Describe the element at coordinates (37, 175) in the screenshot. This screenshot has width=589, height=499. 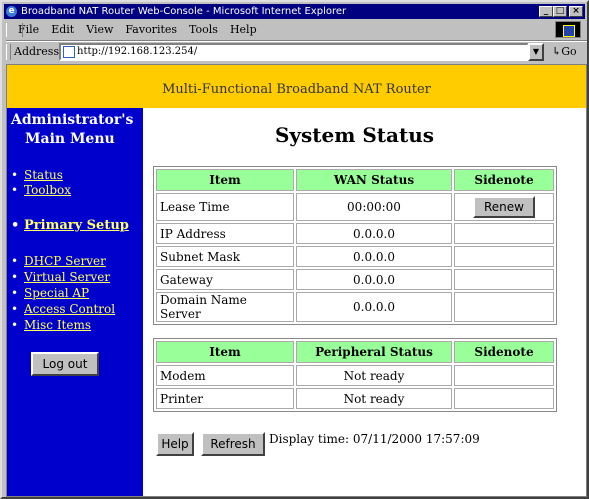
I see `sidebar-item-status: Status` at that location.